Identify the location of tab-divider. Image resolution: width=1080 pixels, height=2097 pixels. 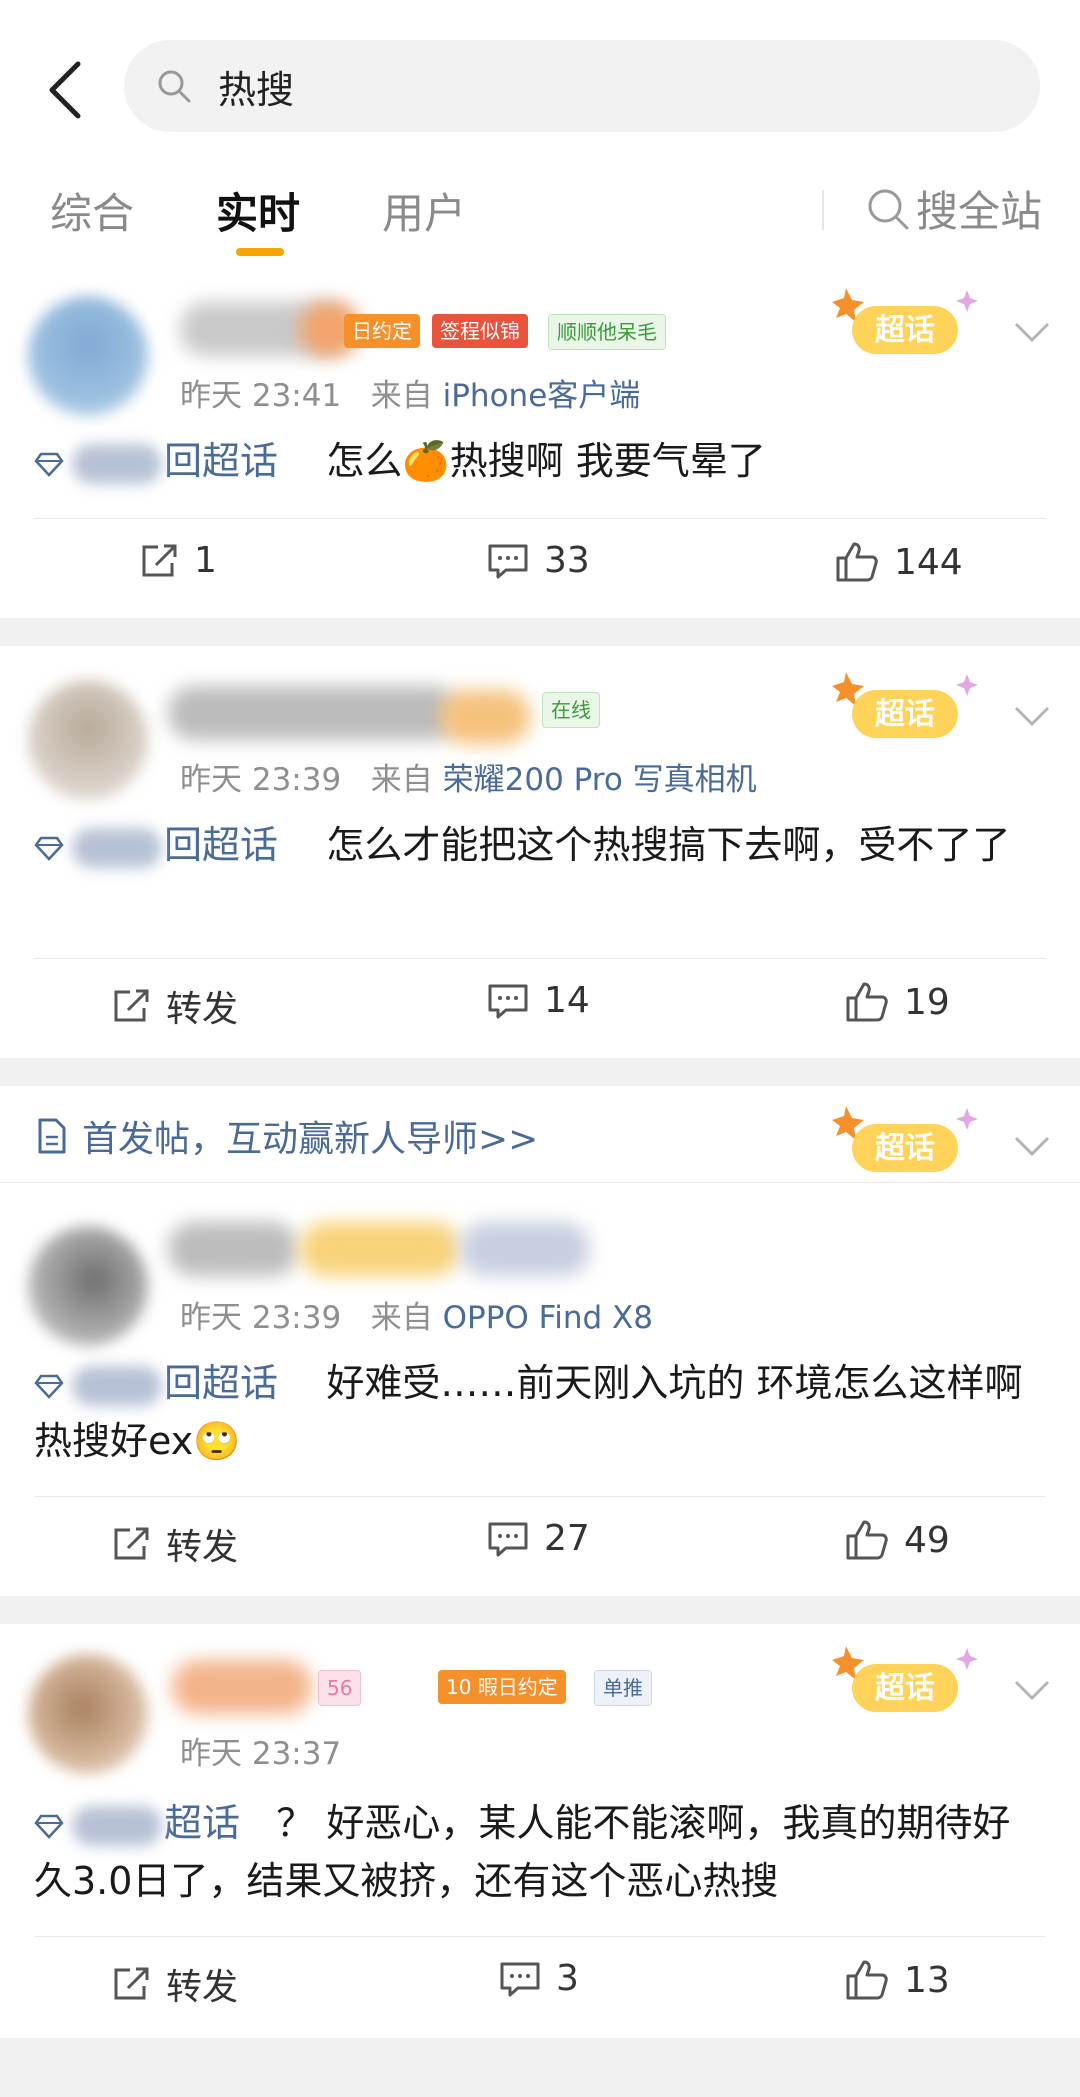
(823, 210).